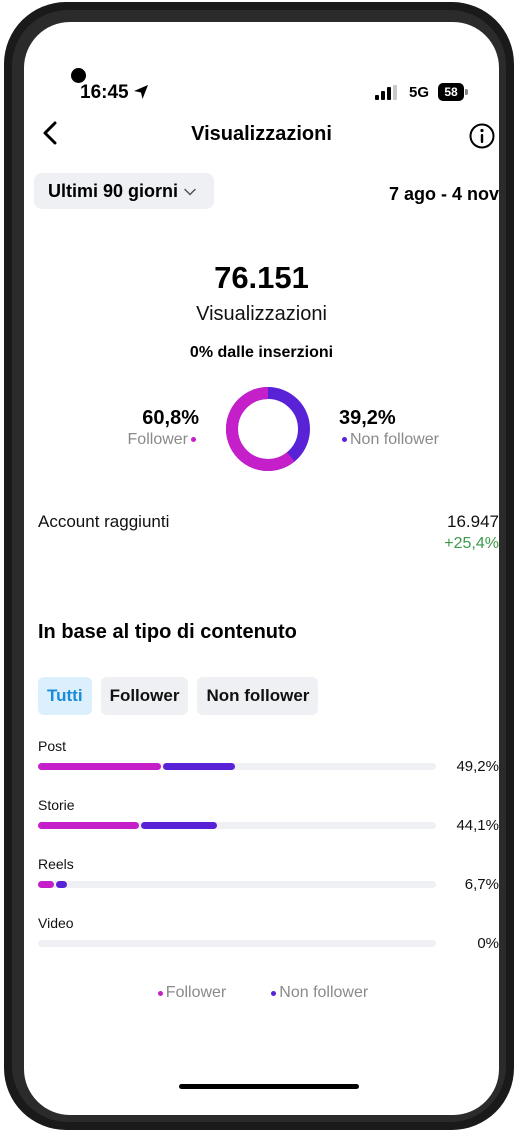  What do you see at coordinates (394, 439) in the screenshot?
I see `non-follower-stat-text: Non follower` at bounding box center [394, 439].